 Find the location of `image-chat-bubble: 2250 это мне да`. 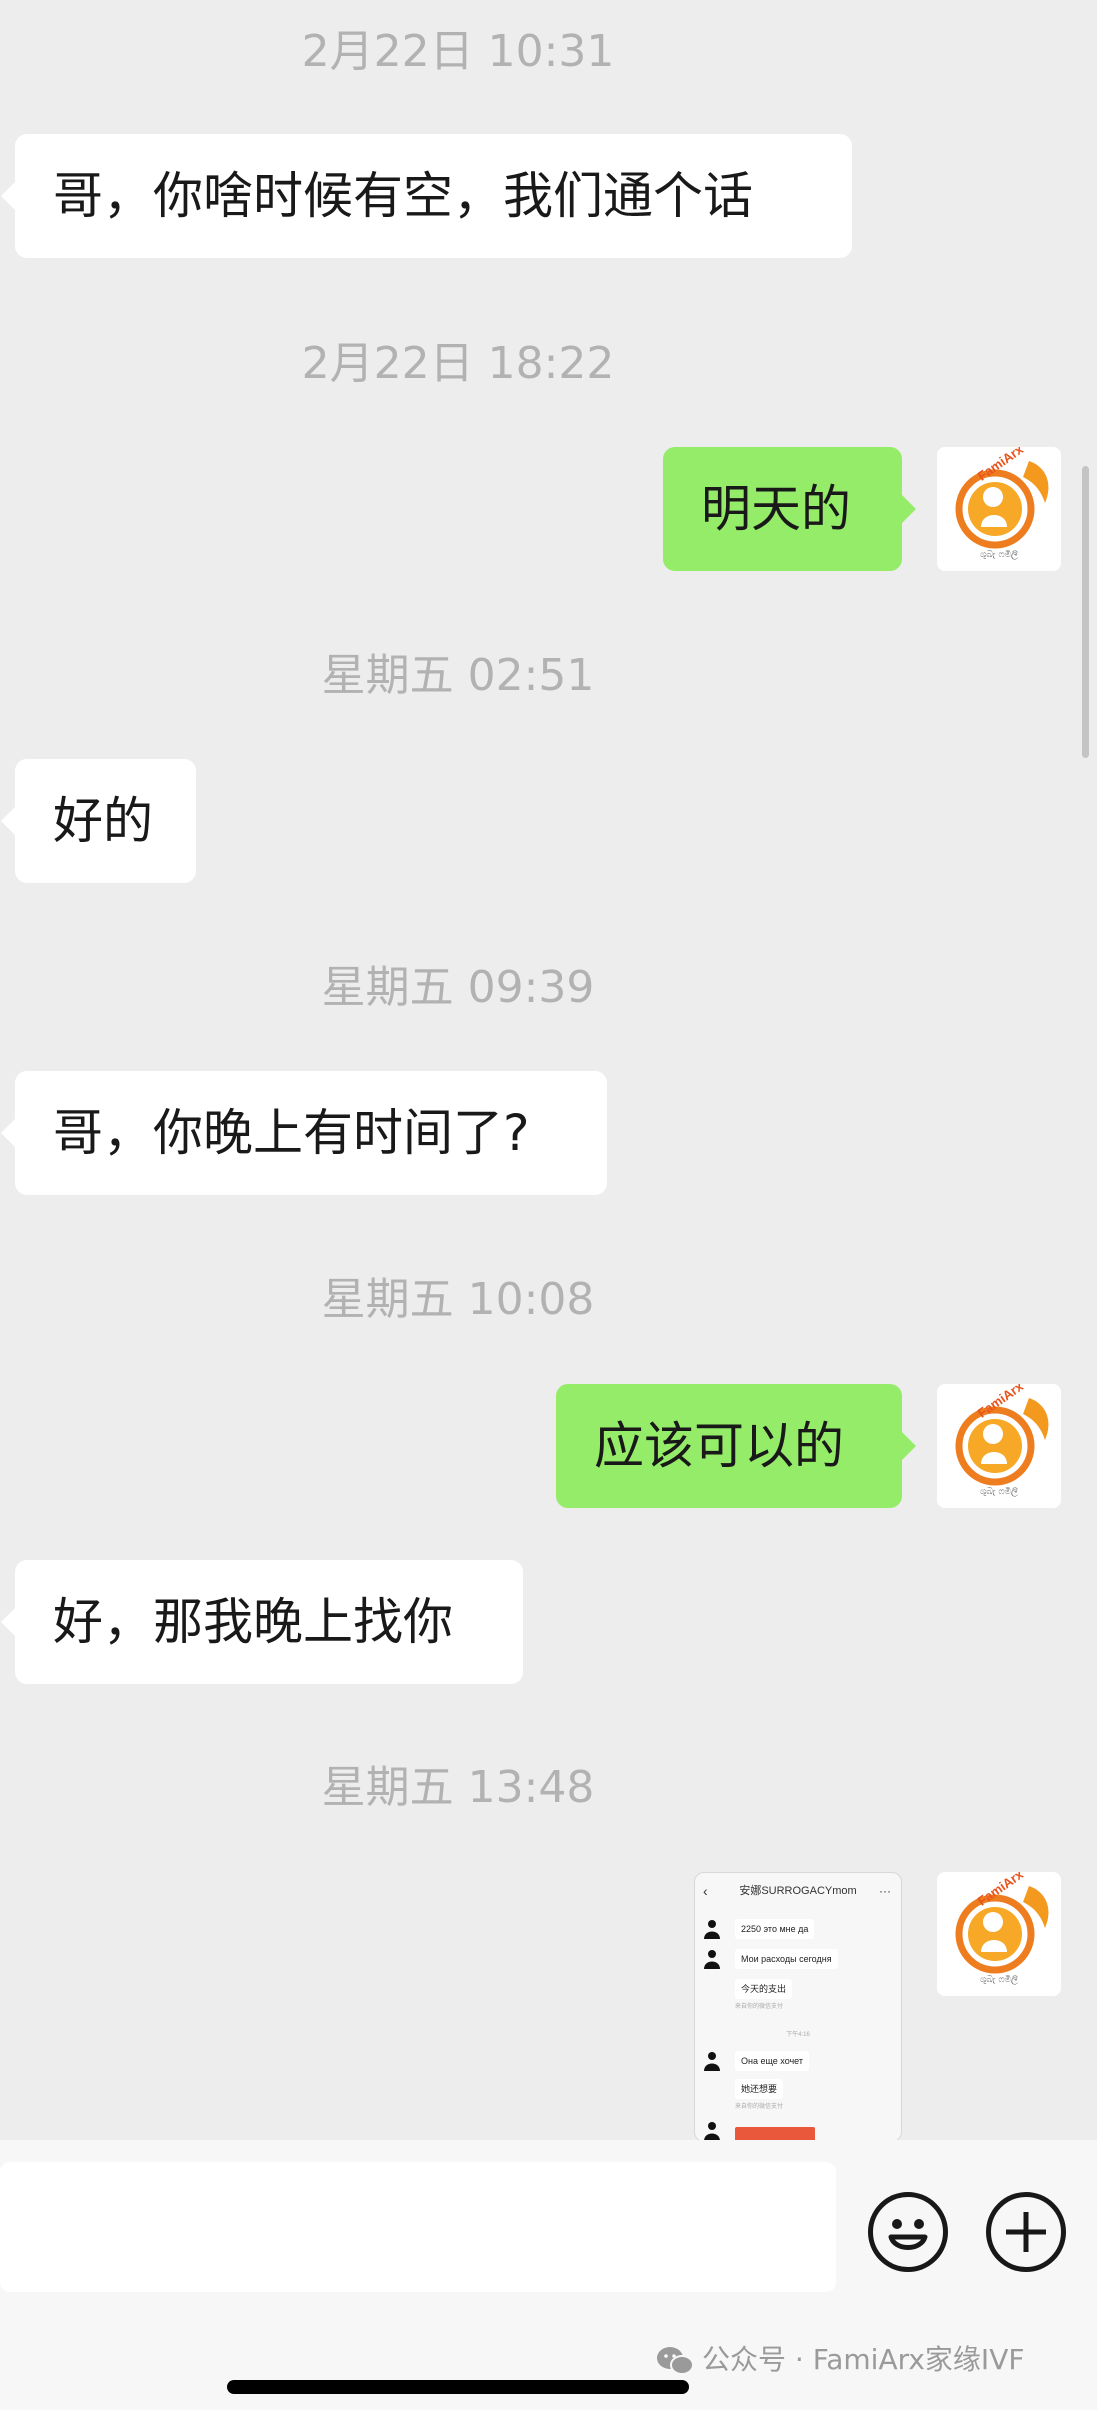

image-chat-bubble: 2250 это мне да is located at coordinates (775, 1929).